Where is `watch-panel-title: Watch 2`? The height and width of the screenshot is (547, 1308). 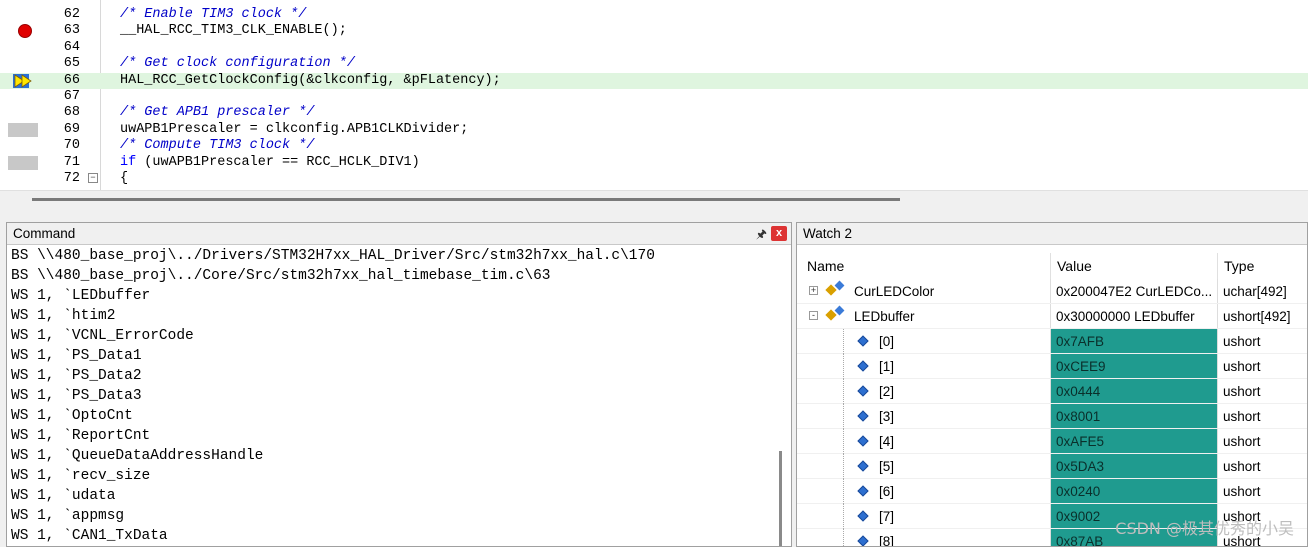
watch-panel-title: Watch 2 is located at coordinates (1052, 234).